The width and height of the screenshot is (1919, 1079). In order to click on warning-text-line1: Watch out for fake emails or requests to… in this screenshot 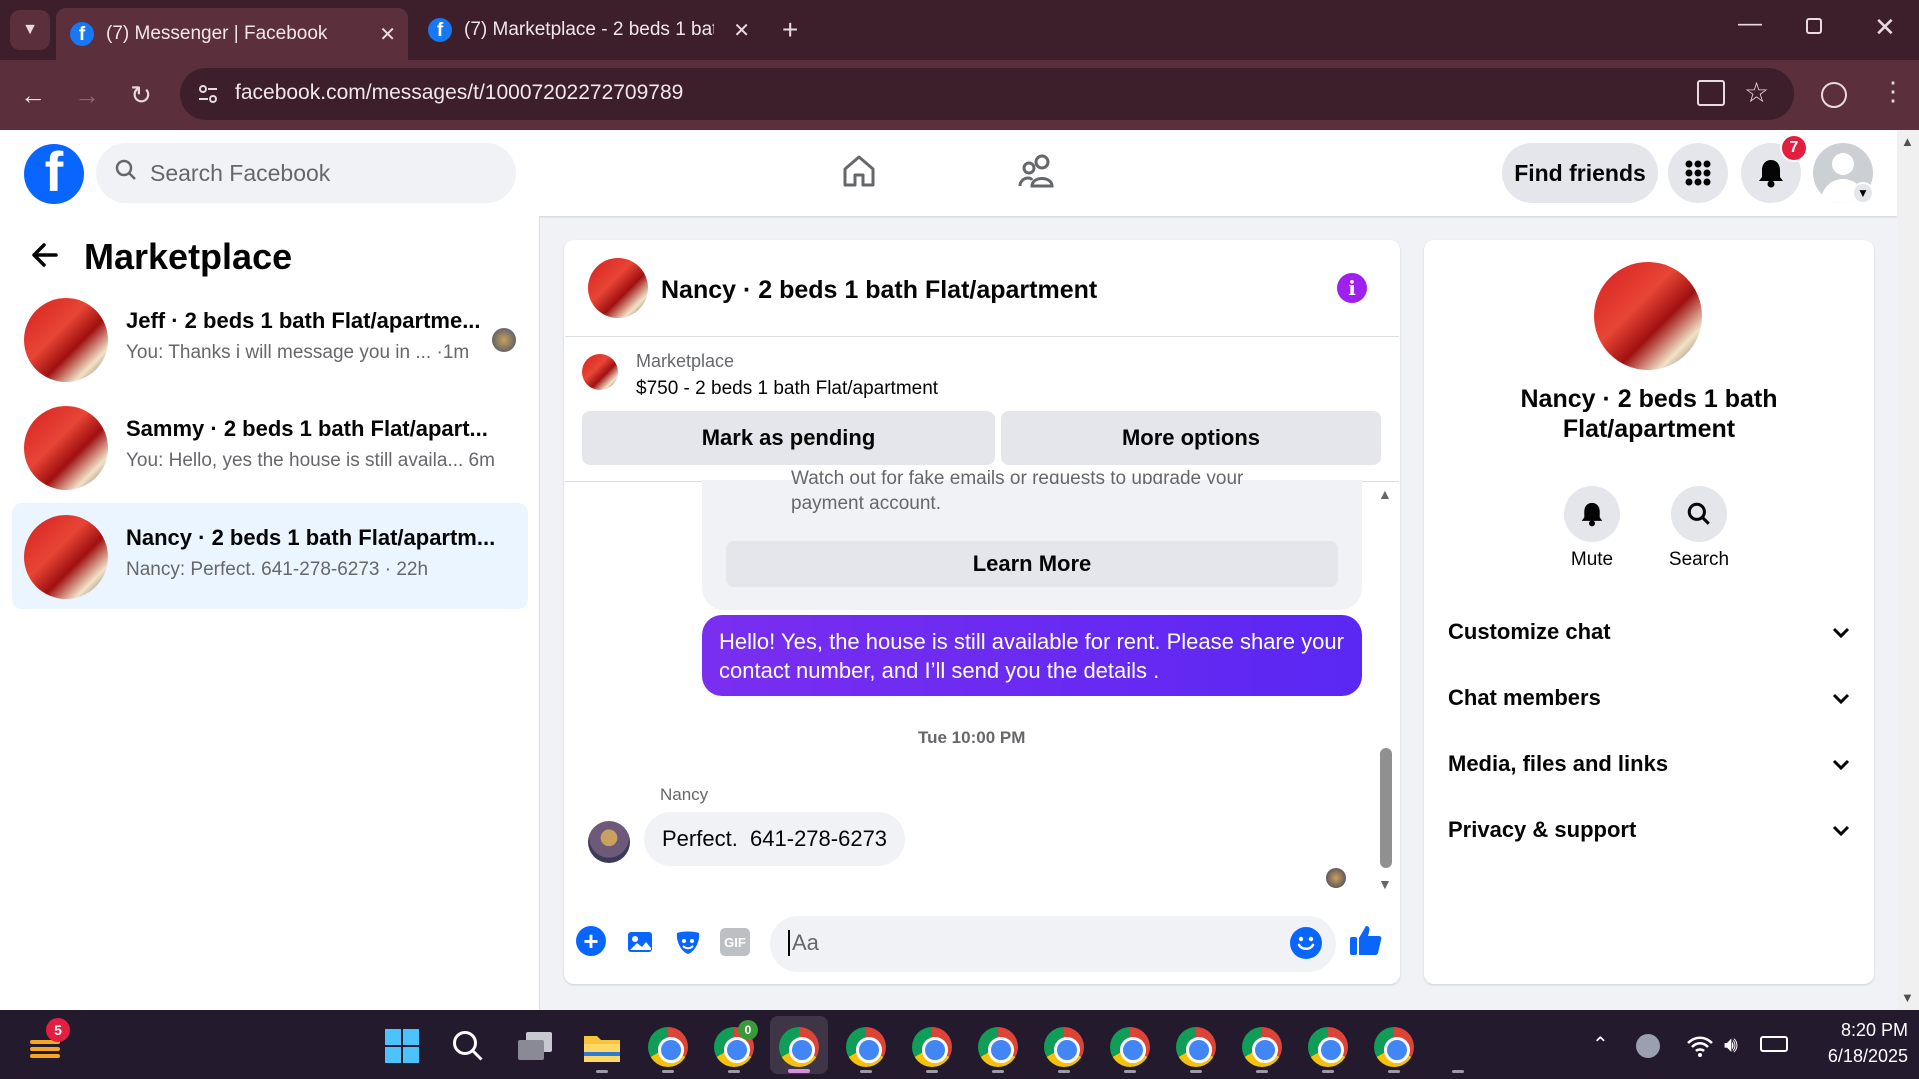, I will do `click(1017, 476)`.